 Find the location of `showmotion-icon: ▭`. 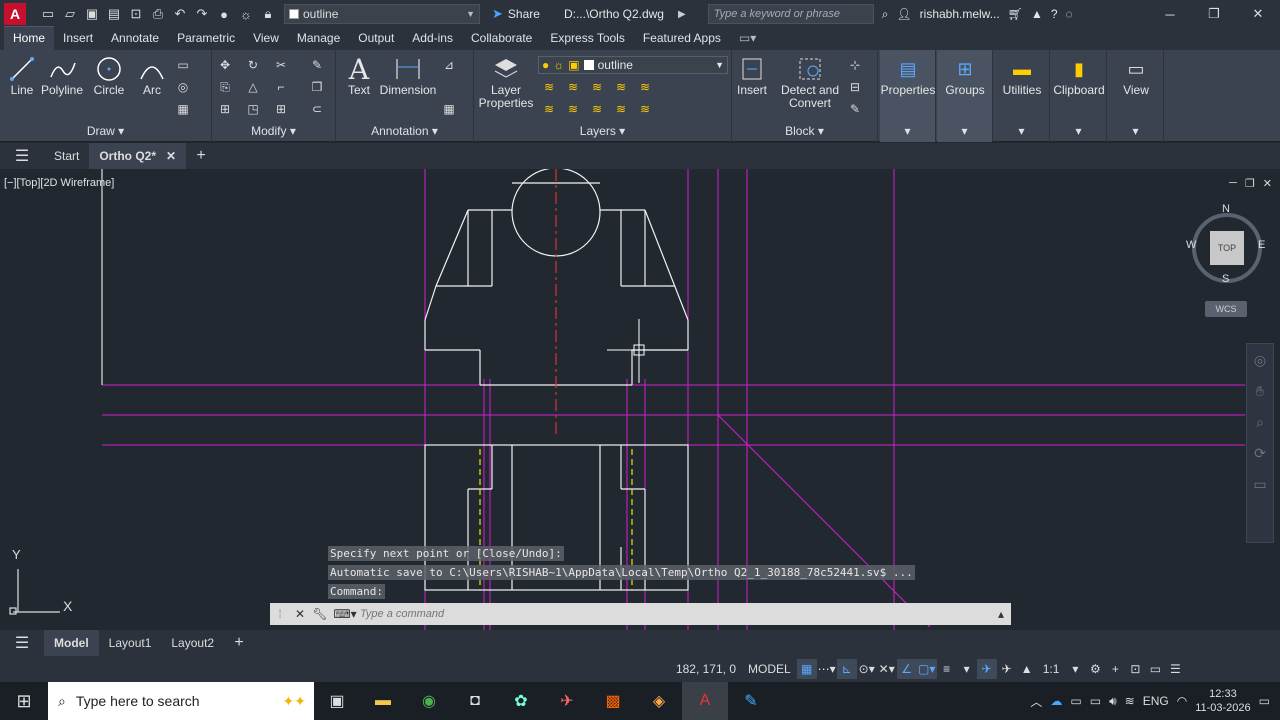

showmotion-icon: ▭ is located at coordinates (1259, 484).